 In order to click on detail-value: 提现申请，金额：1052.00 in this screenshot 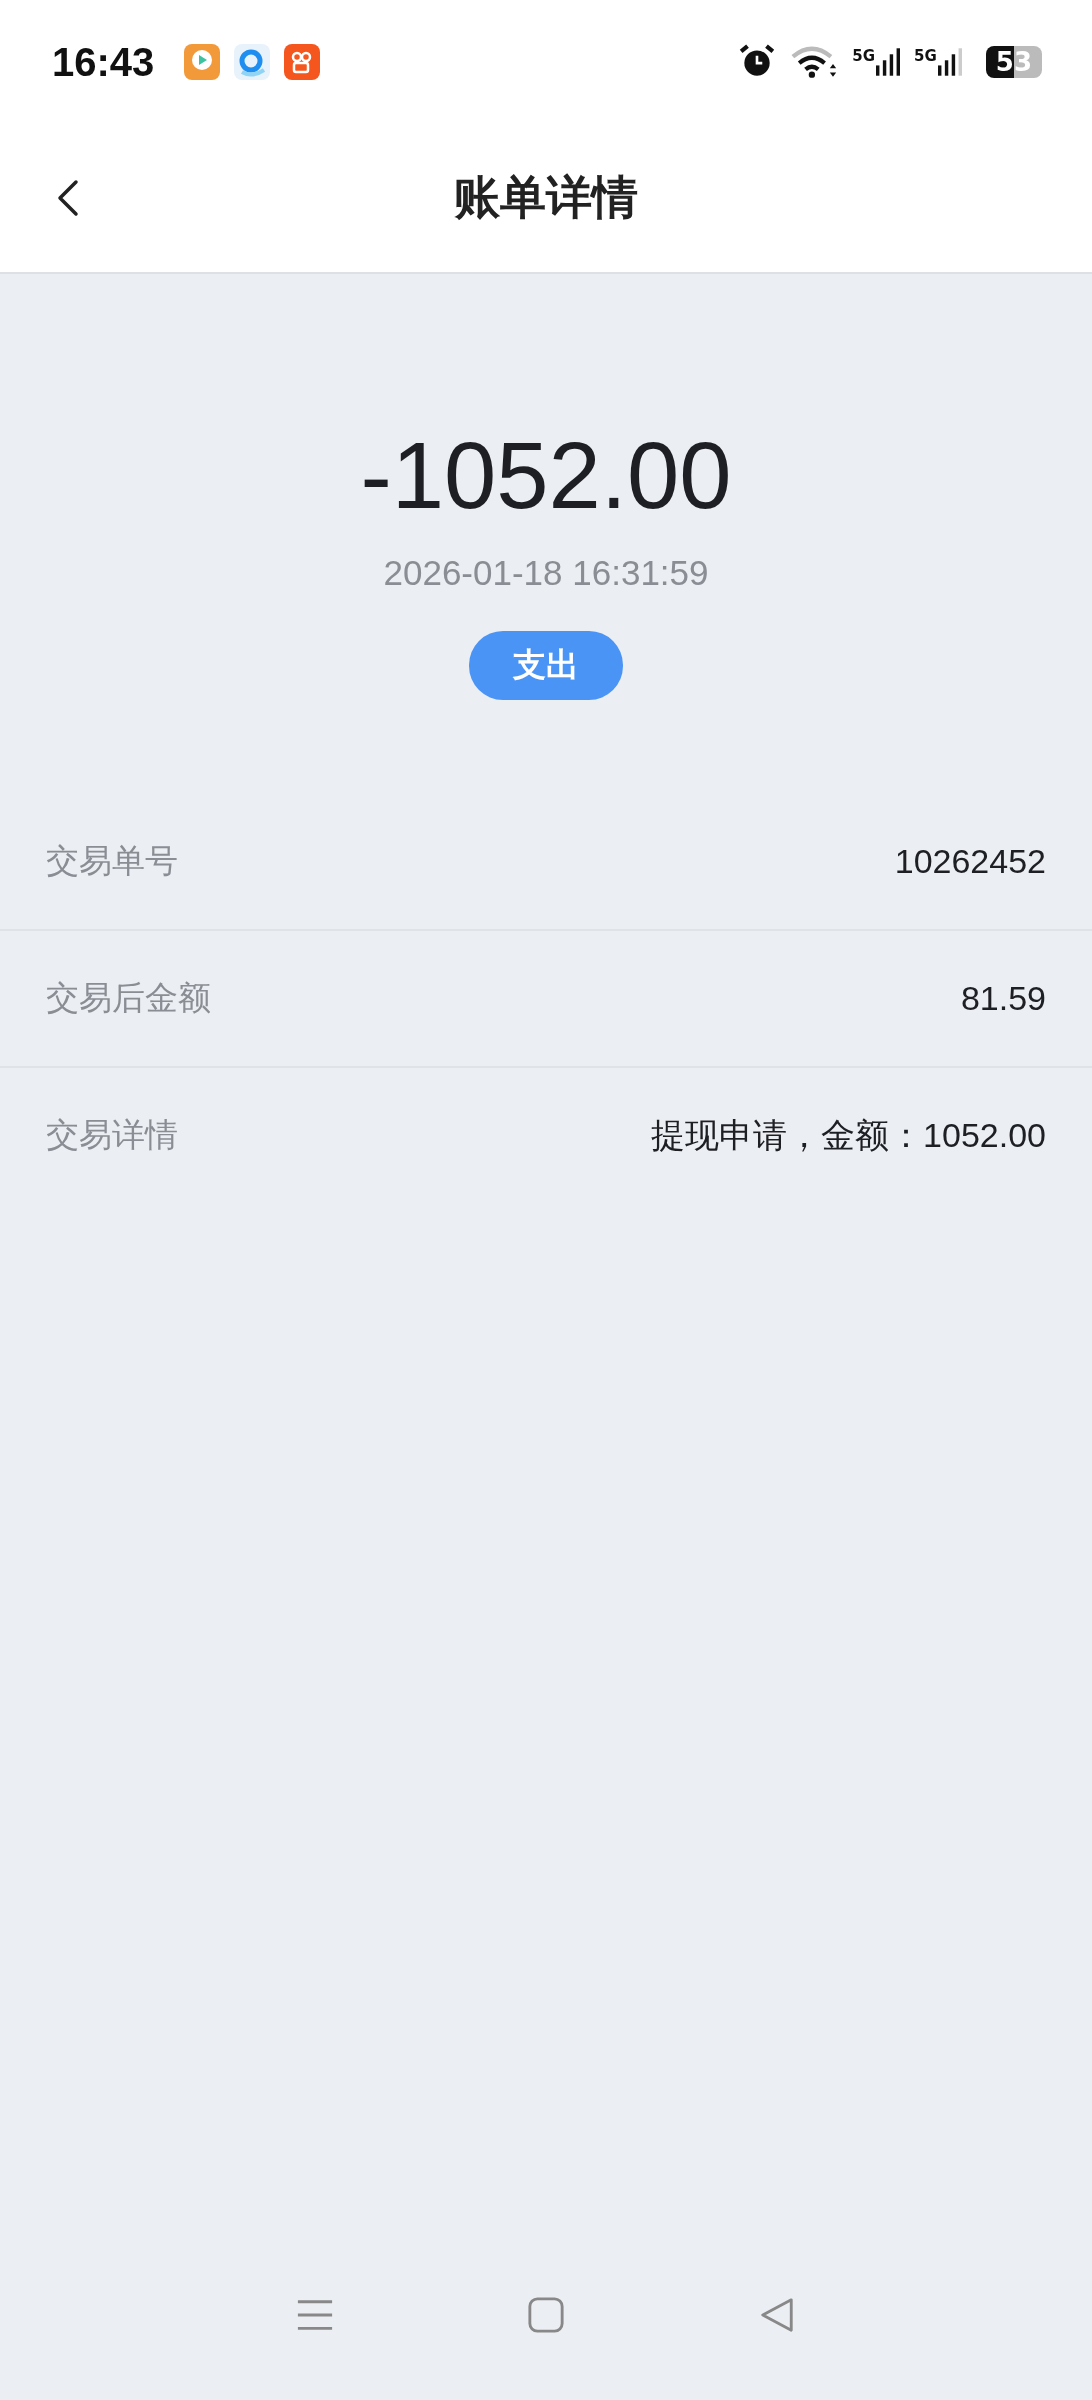, I will do `click(848, 1135)`.